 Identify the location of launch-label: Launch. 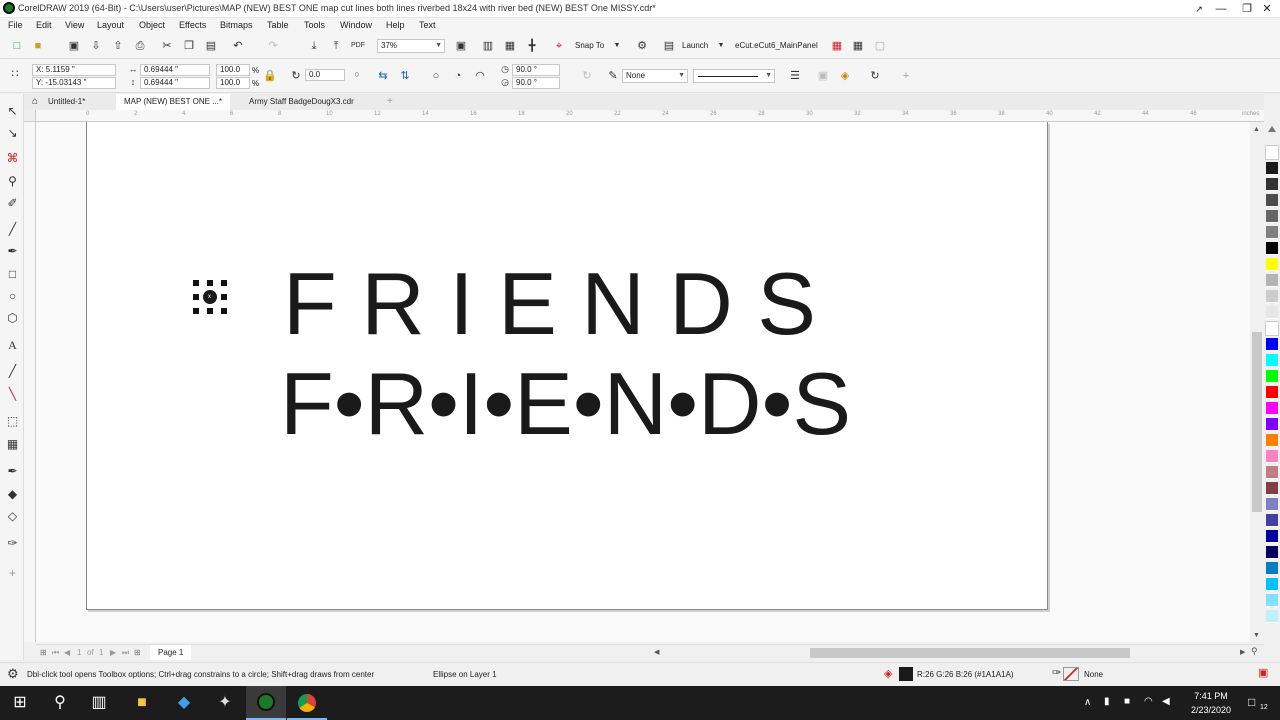
(695, 45).